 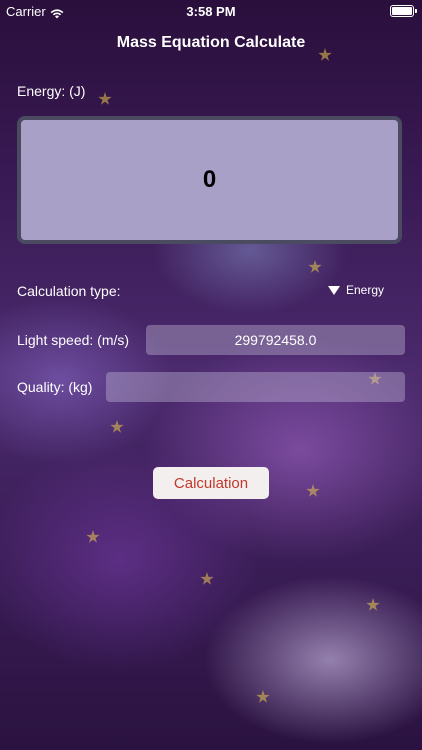 What do you see at coordinates (69, 291) in the screenshot?
I see `calculation-type-label: Calculation type:` at bounding box center [69, 291].